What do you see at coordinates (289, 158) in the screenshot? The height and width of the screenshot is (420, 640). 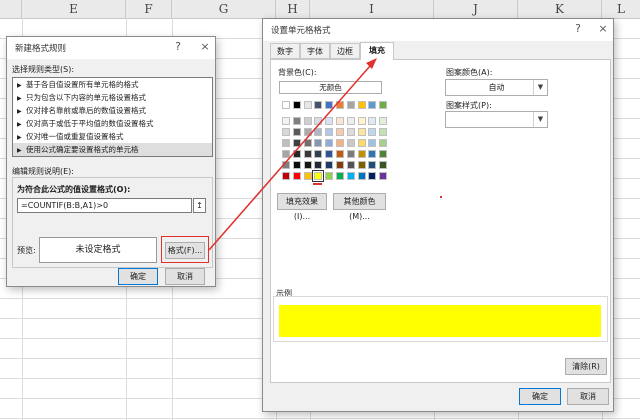 I see `arrow-line` at bounding box center [289, 158].